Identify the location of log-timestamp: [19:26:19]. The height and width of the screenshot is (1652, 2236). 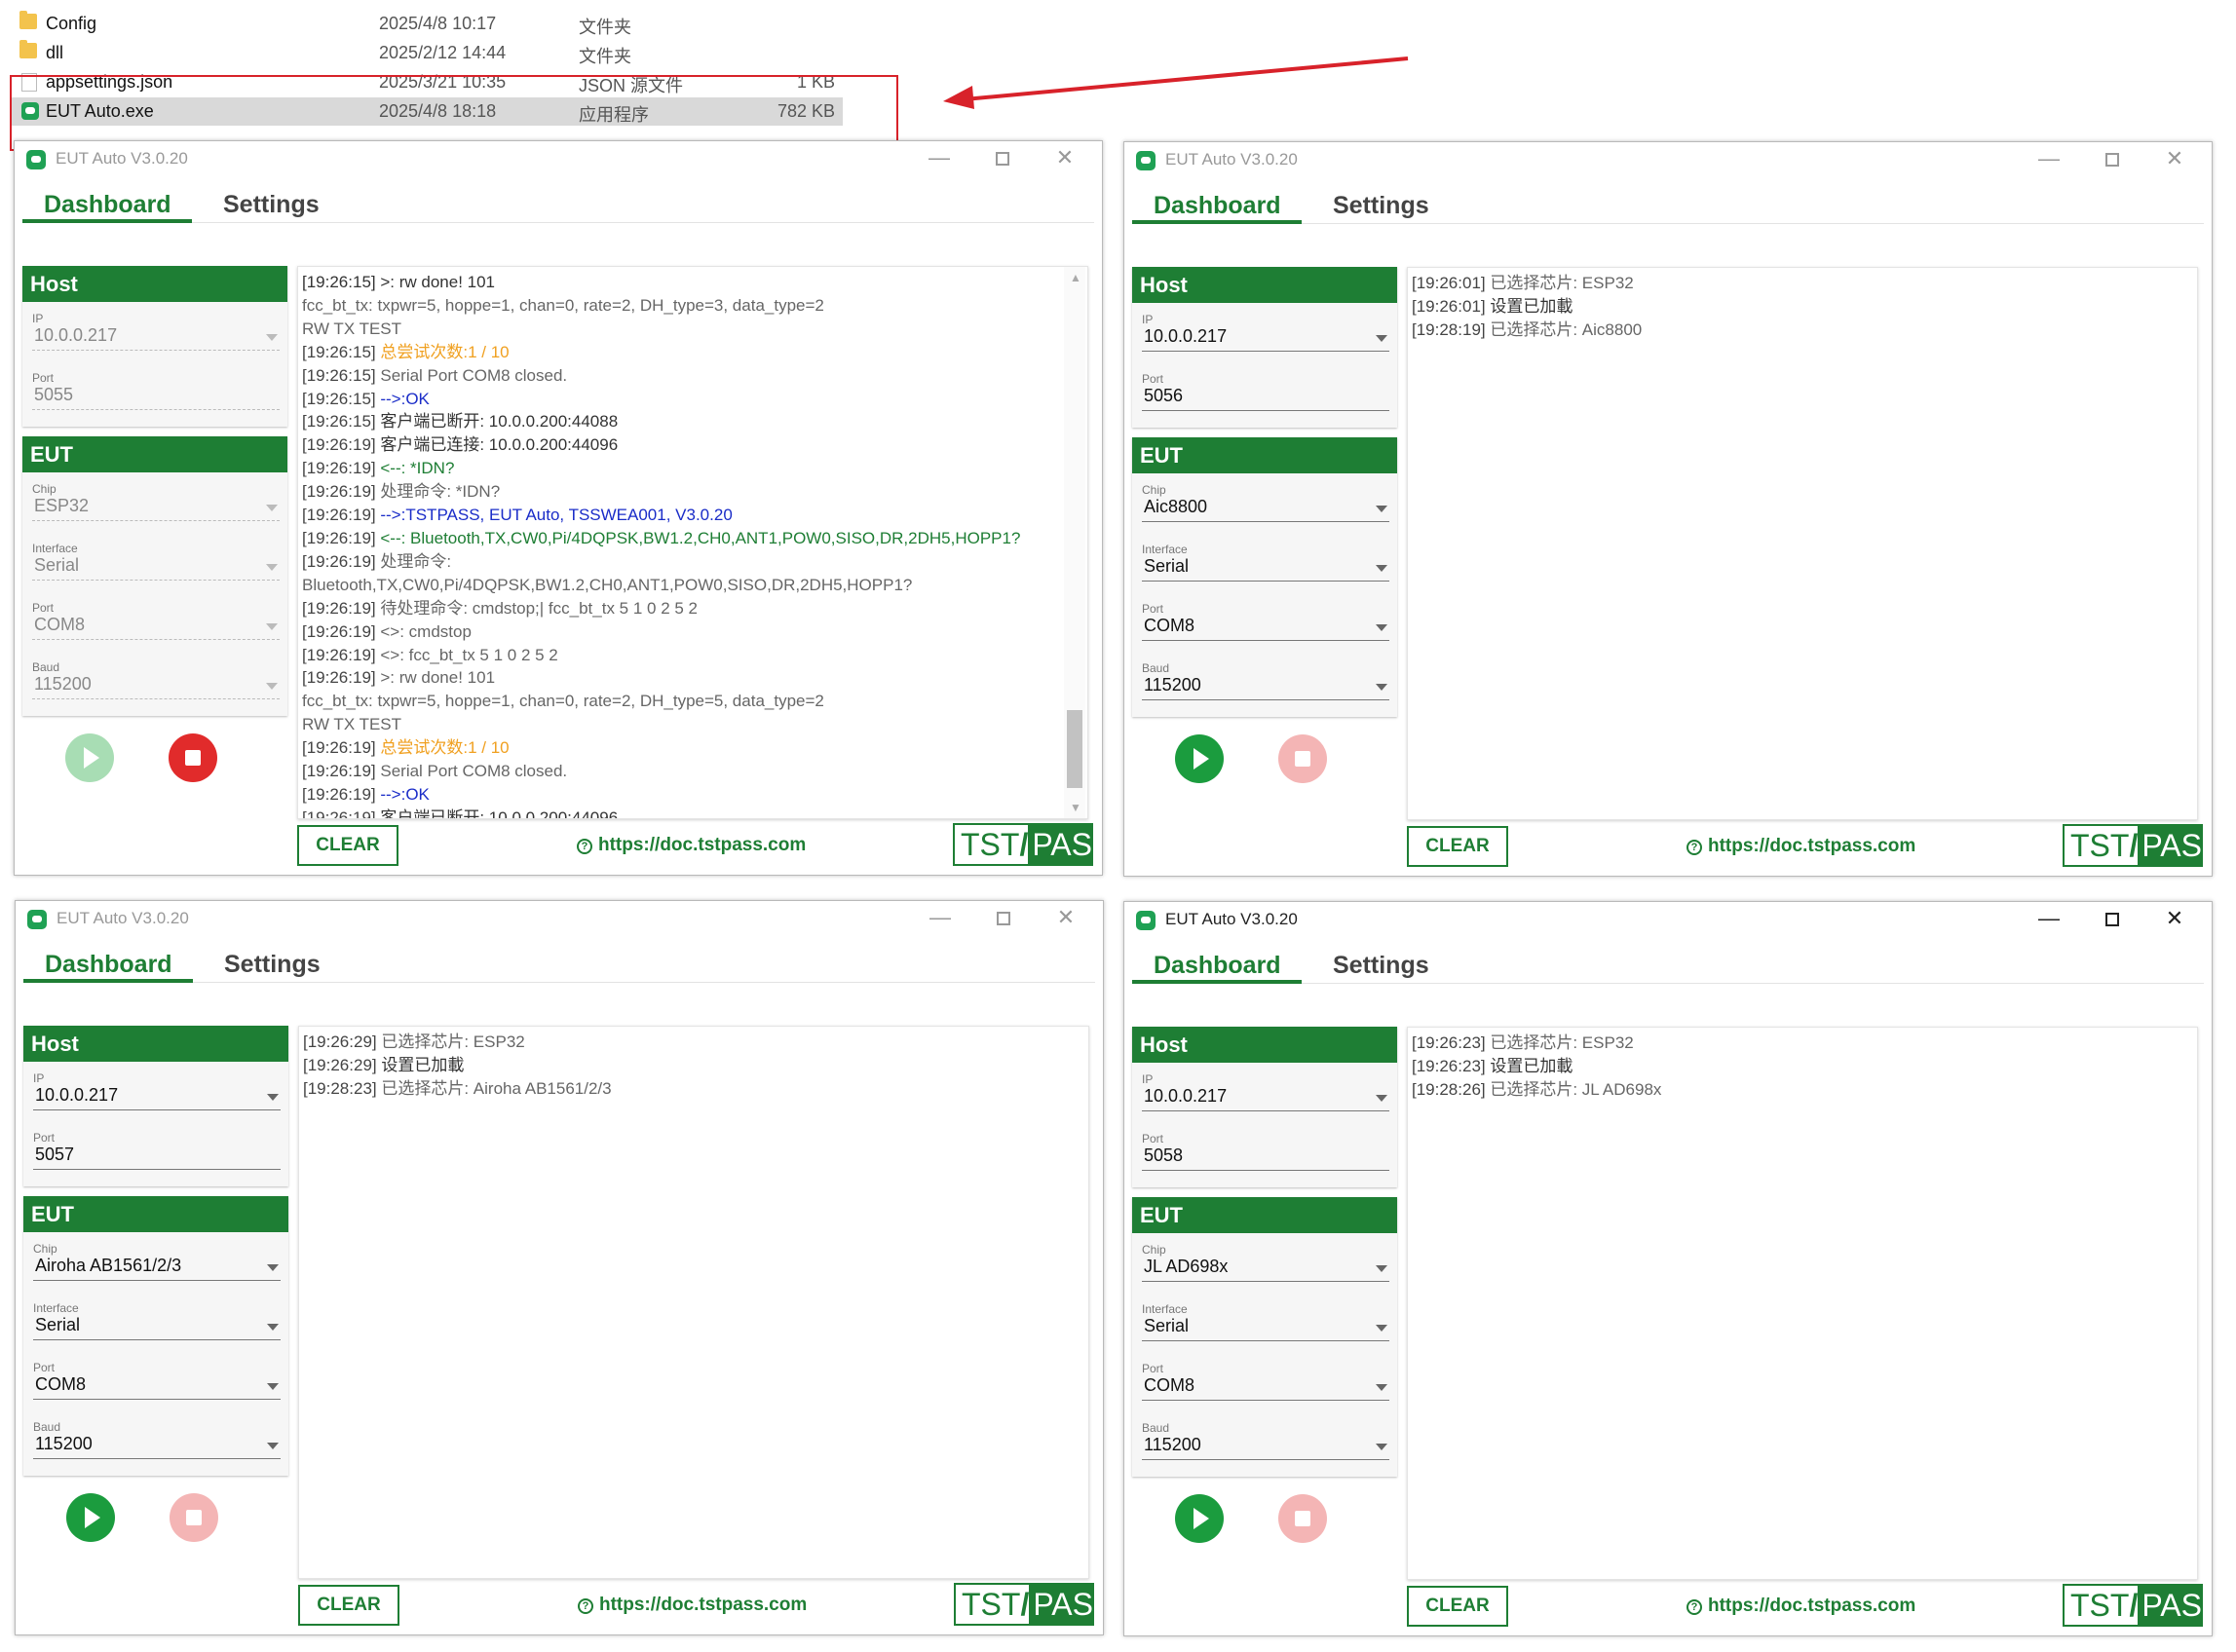
(339, 631).